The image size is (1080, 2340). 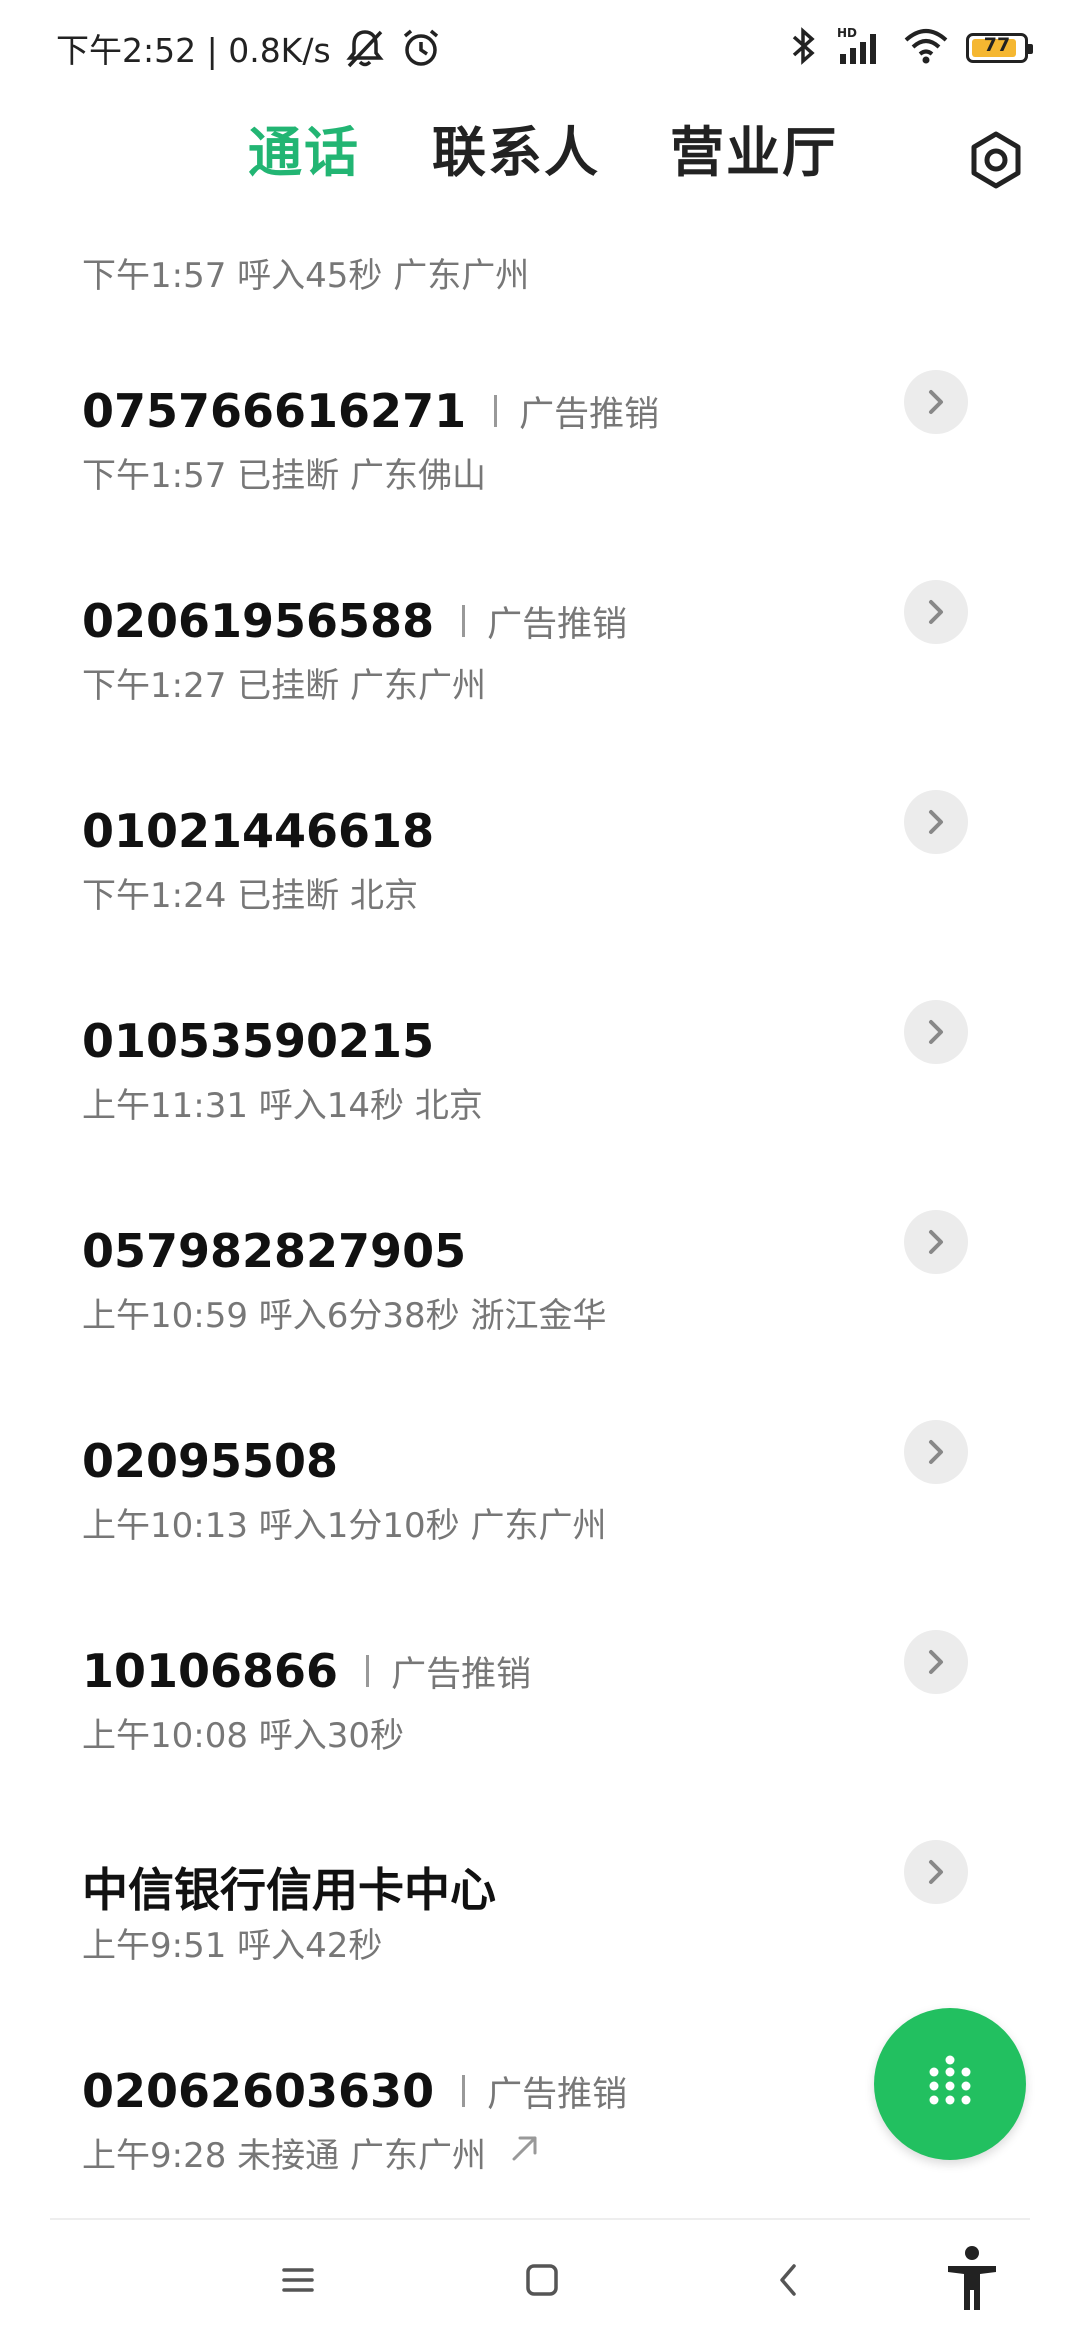 I want to click on call-log-item: 02095508 上午10:13 呼入1分10秒 广东广州, so click(x=540, y=1491).